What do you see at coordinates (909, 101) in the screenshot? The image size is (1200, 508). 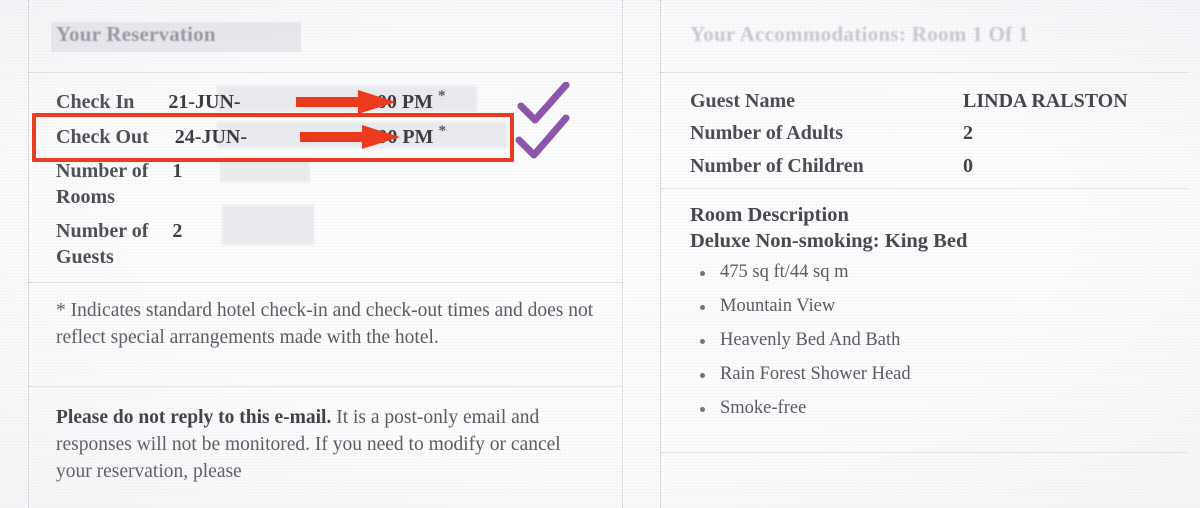 I see `guest-name-row: Guest Name LINDA RALSTON` at bounding box center [909, 101].